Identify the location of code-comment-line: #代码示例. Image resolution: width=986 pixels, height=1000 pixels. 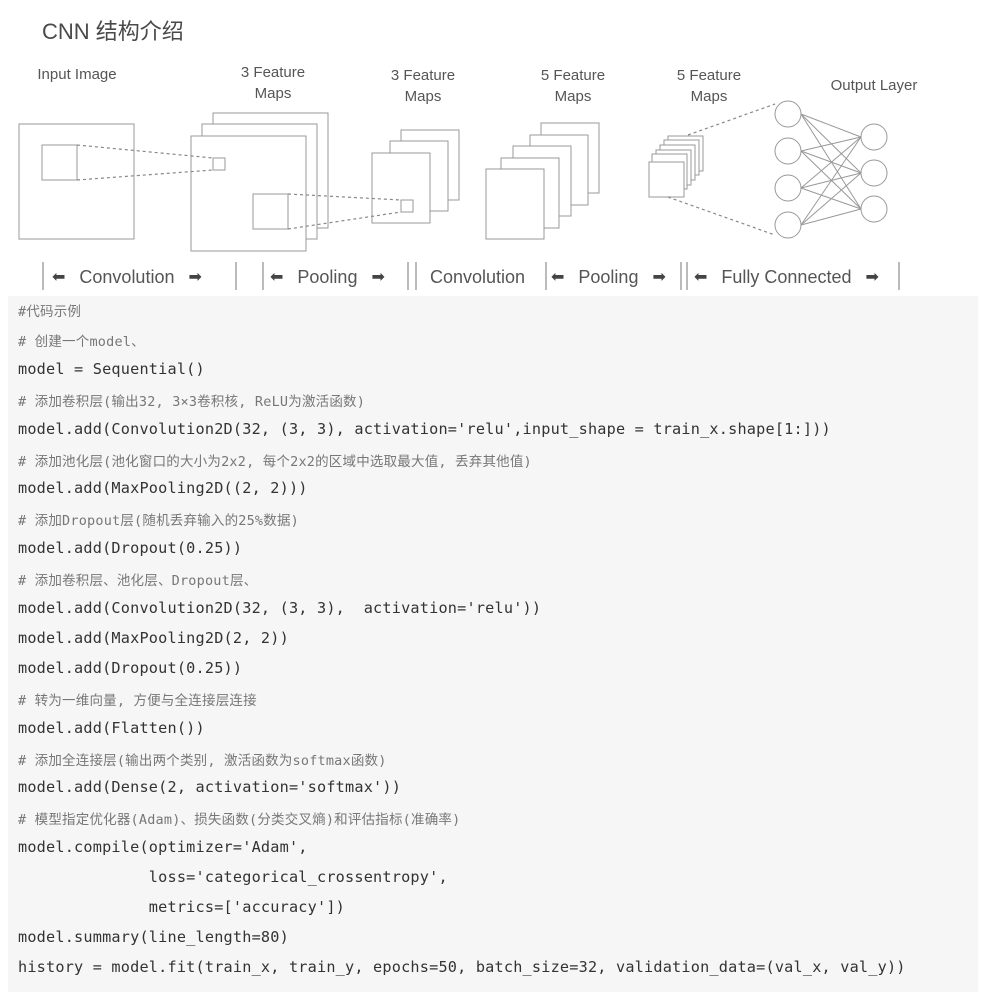
(50, 312).